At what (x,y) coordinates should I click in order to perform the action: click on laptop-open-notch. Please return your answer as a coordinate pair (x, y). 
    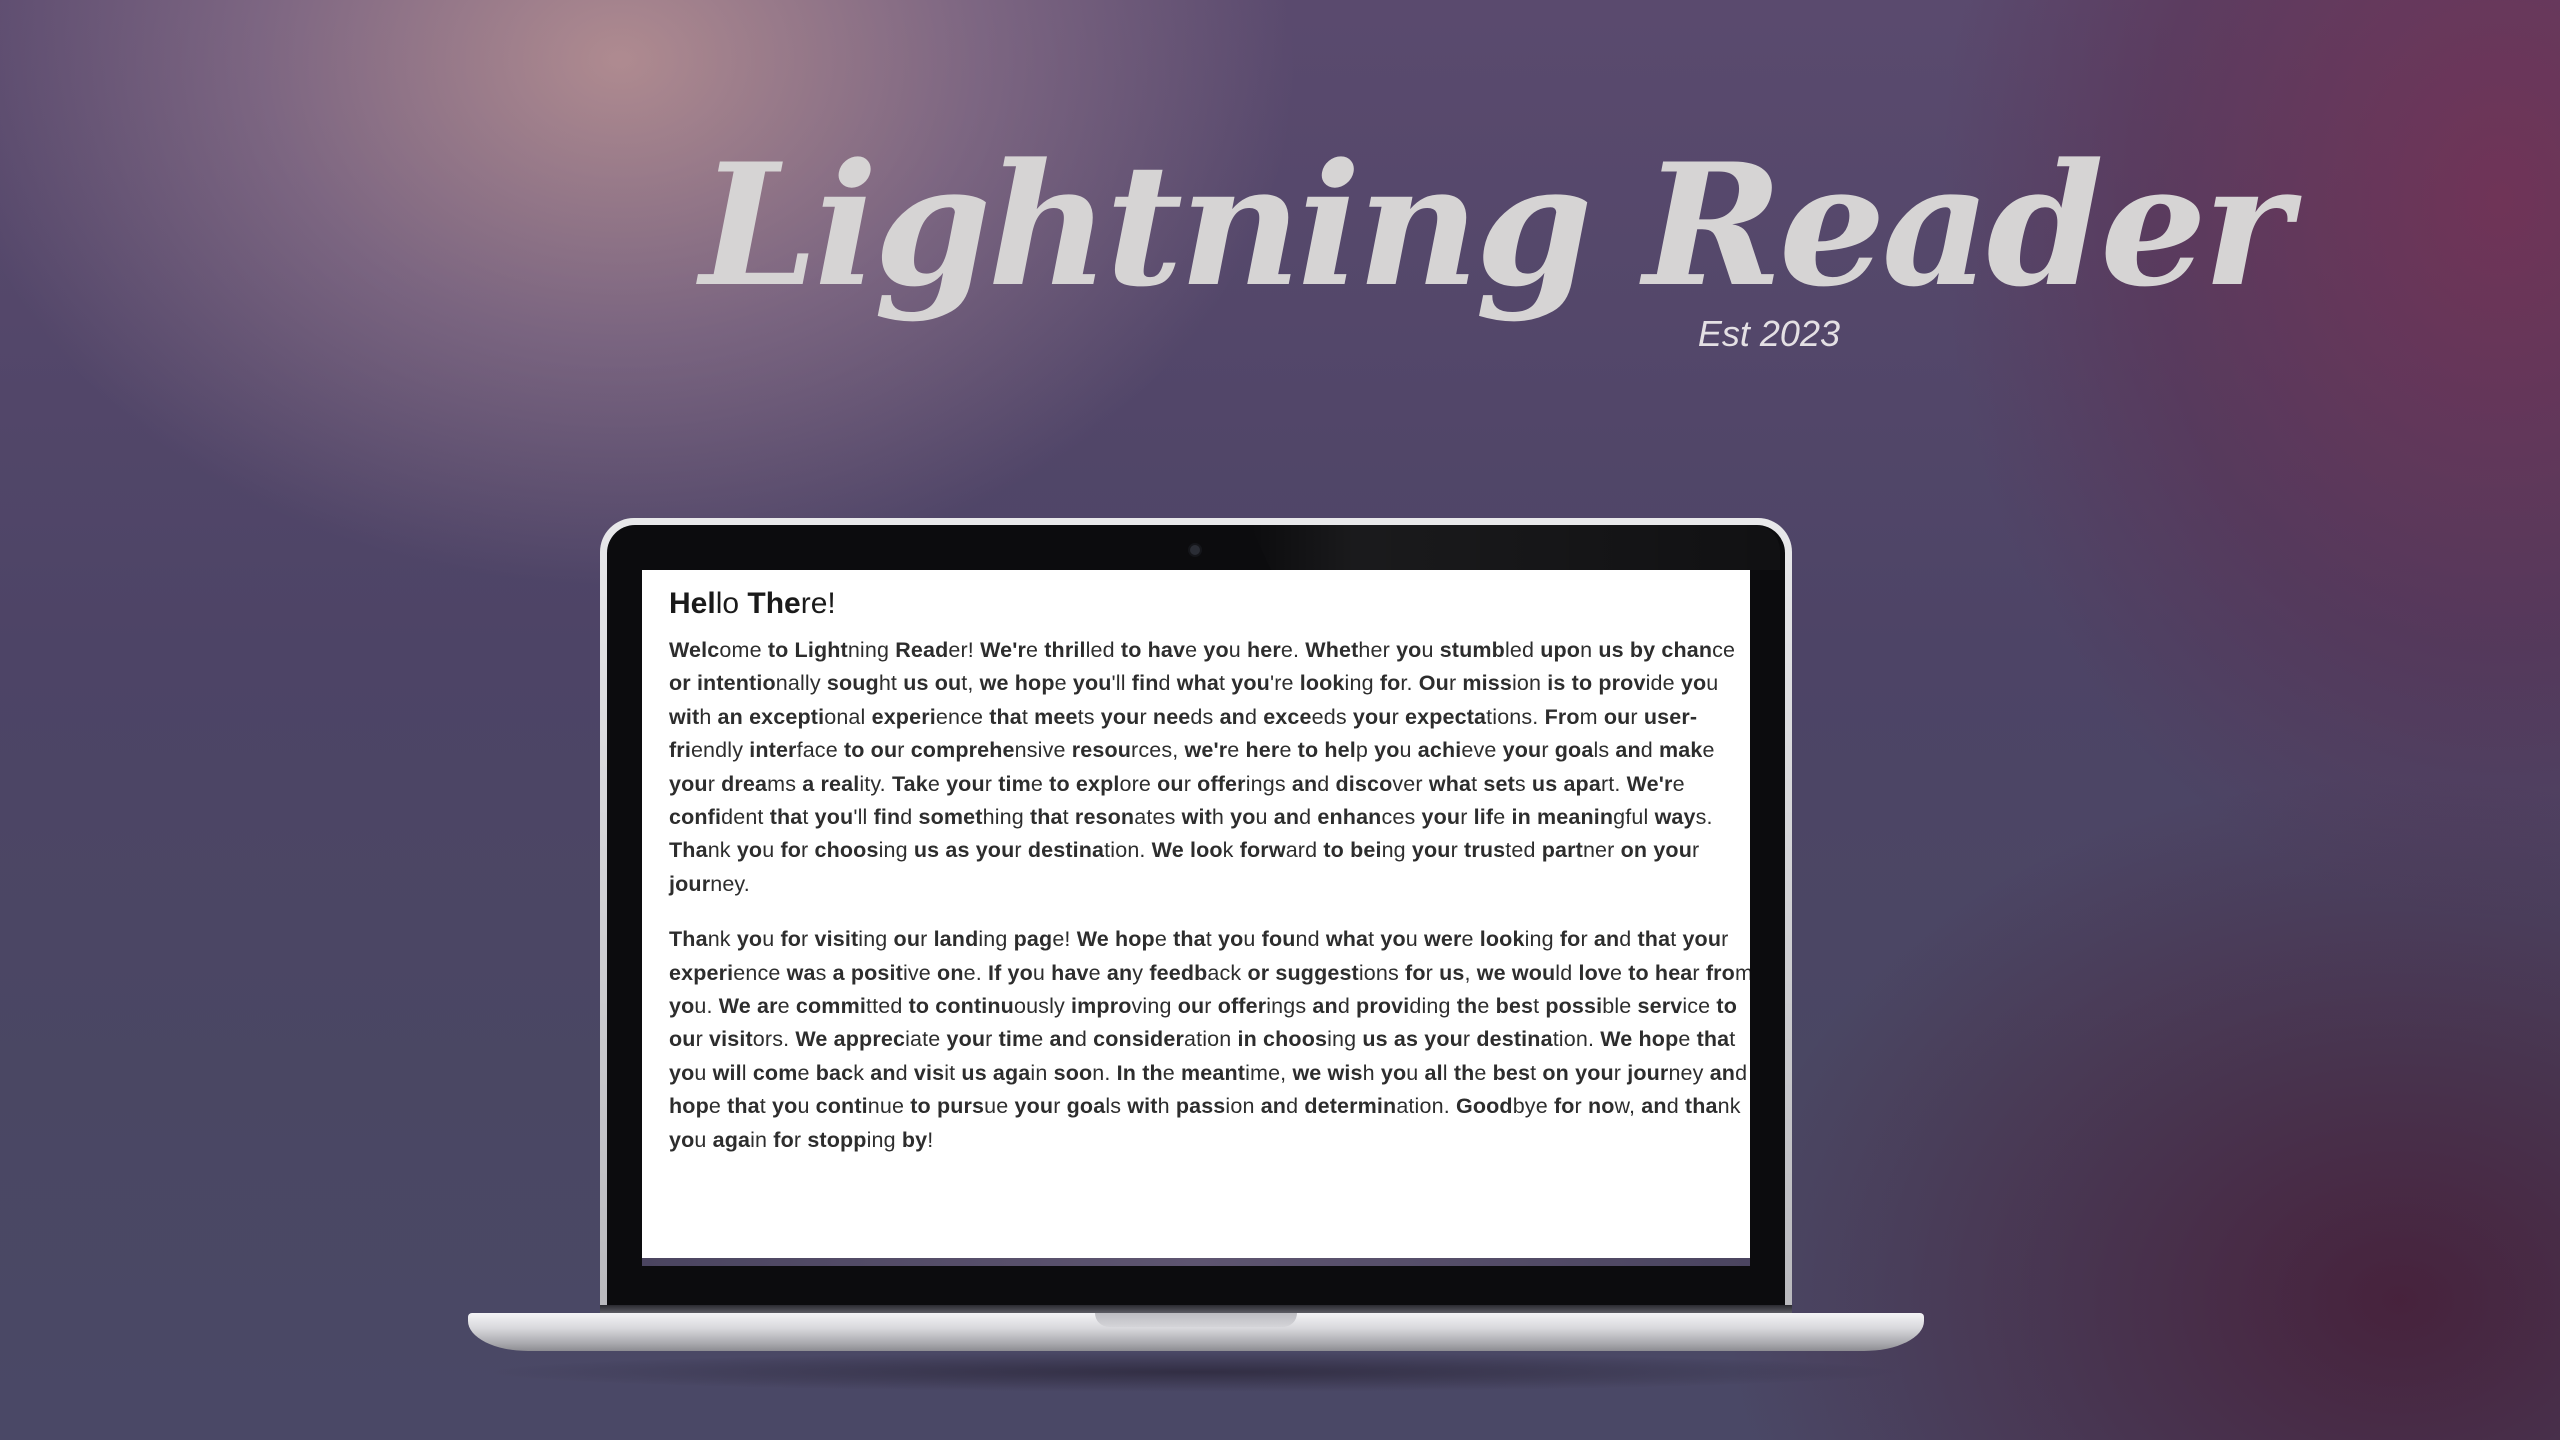
    Looking at the image, I should click on (1196, 1320).